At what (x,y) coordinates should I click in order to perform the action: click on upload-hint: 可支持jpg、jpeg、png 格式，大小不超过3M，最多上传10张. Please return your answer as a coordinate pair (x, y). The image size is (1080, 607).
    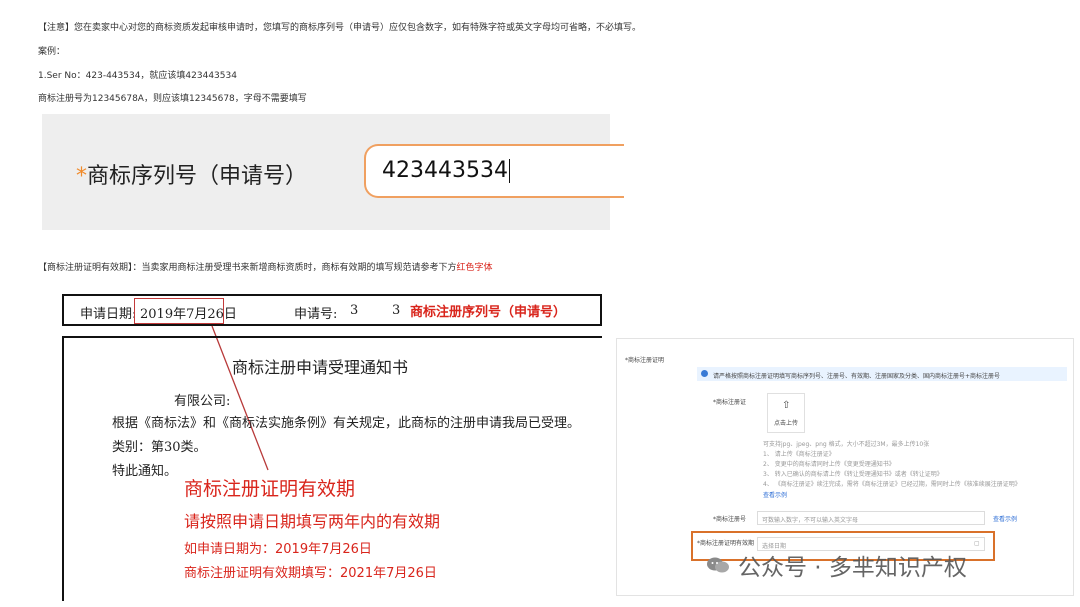
    Looking at the image, I should click on (846, 444).